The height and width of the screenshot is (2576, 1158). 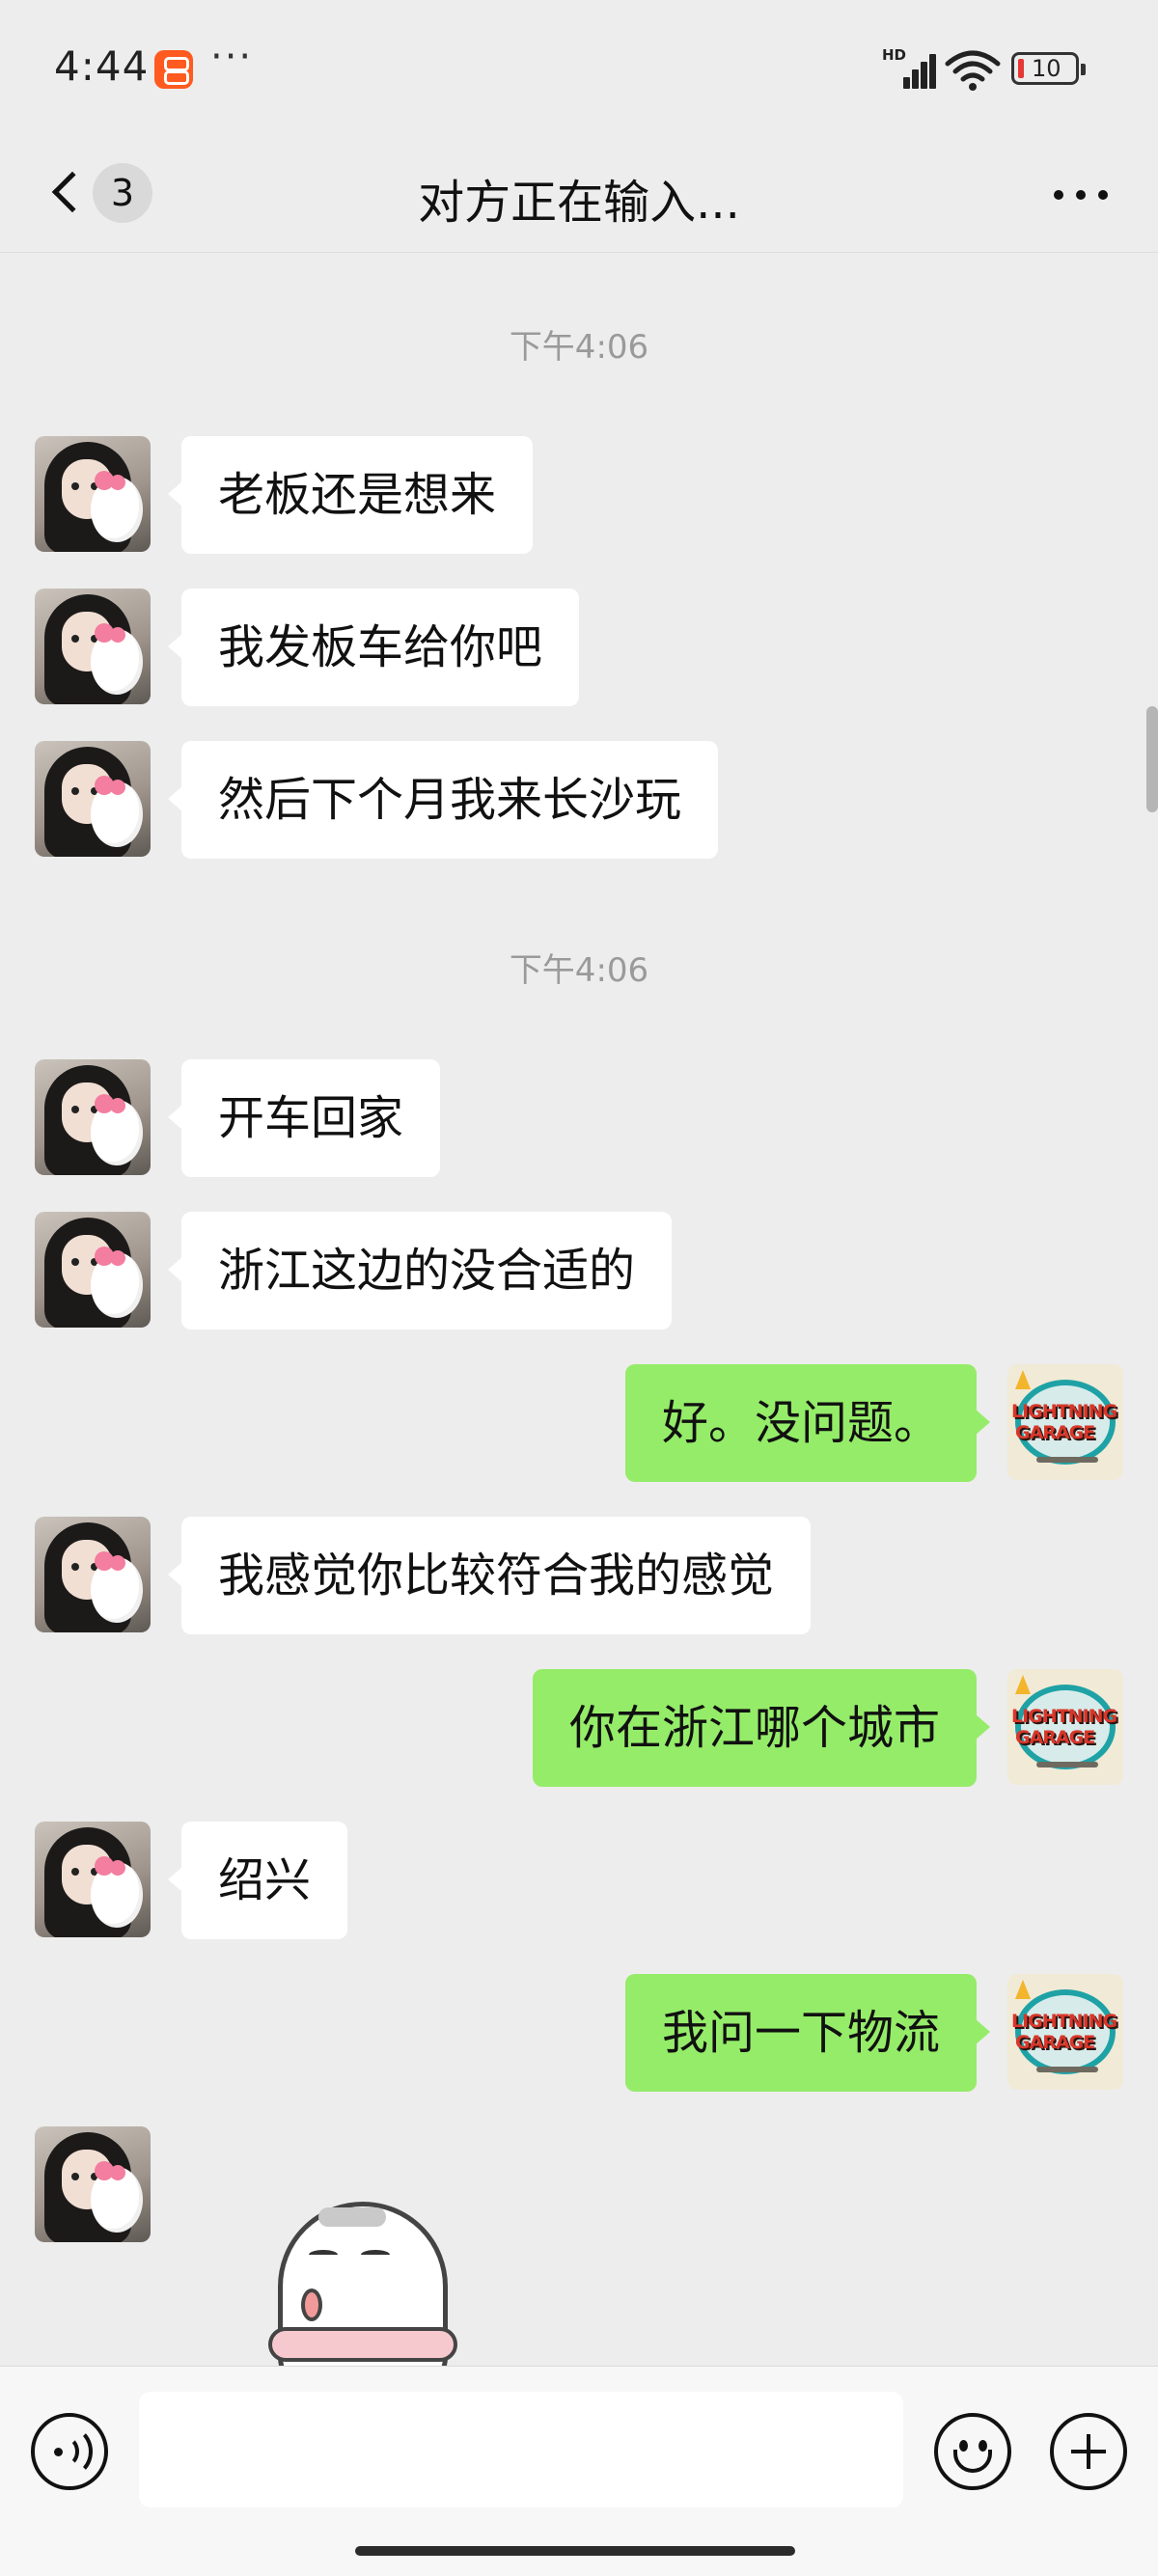 What do you see at coordinates (909, 67) in the screenshot?
I see `signal-icon: HD` at bounding box center [909, 67].